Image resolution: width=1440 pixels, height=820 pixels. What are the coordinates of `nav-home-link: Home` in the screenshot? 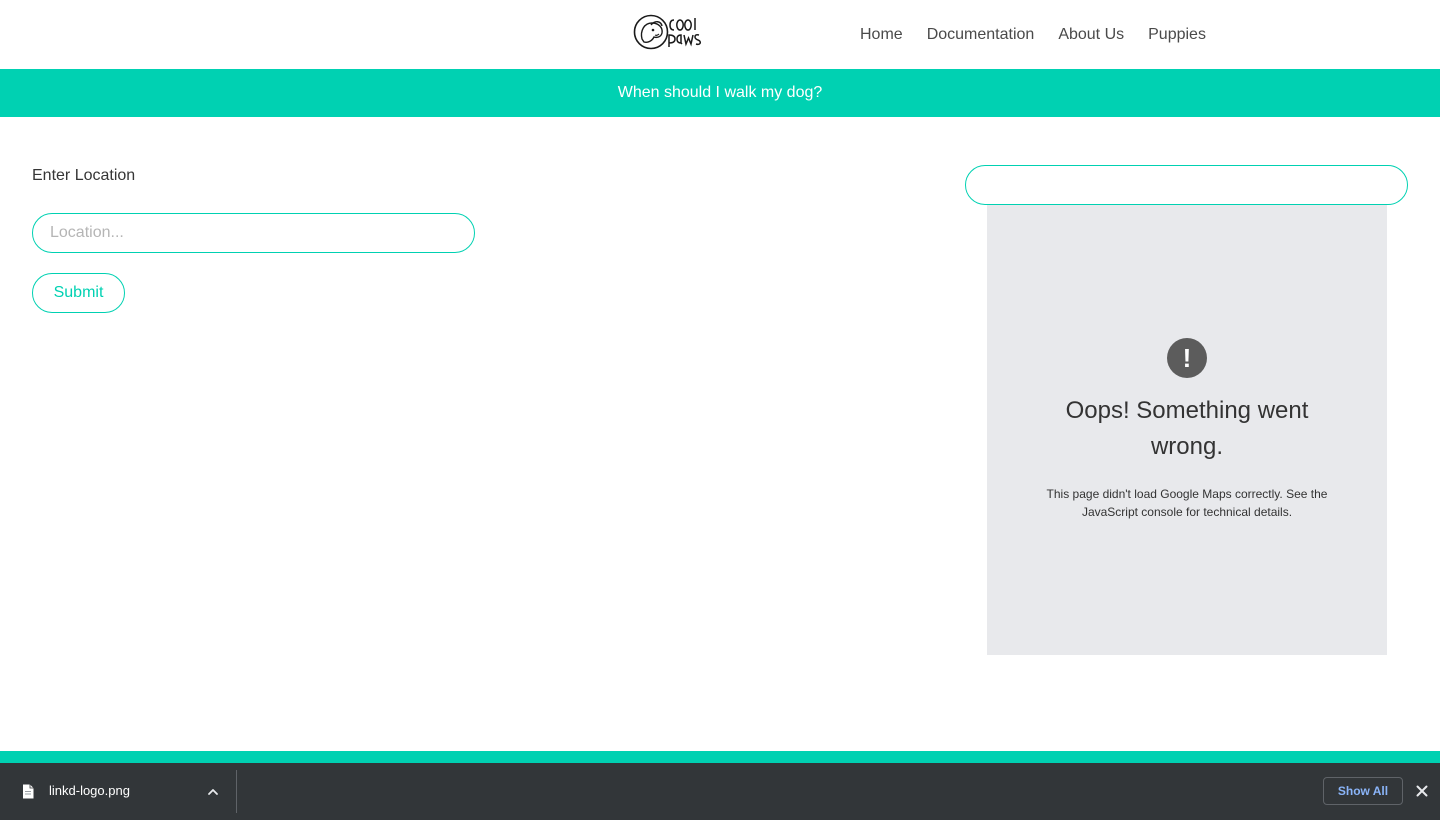 It's located at (881, 34).